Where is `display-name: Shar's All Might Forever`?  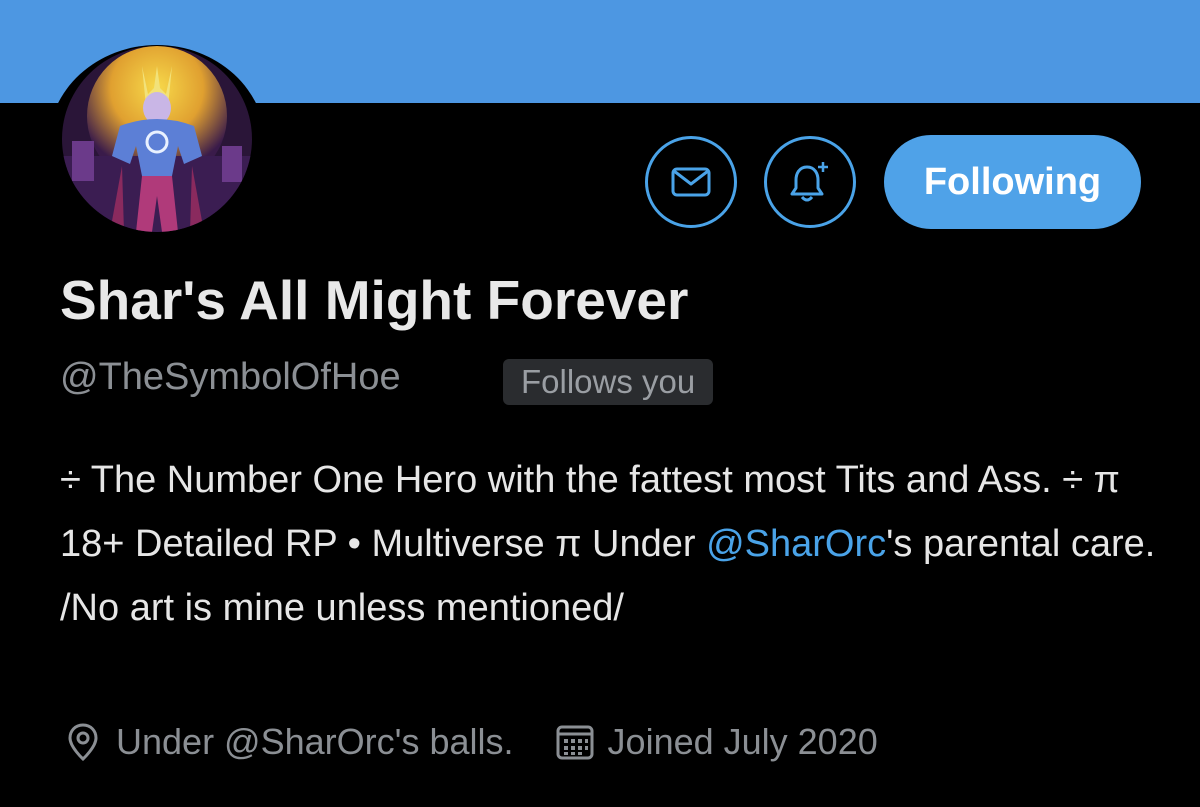
display-name: Shar's All Might Forever is located at coordinates (374, 300).